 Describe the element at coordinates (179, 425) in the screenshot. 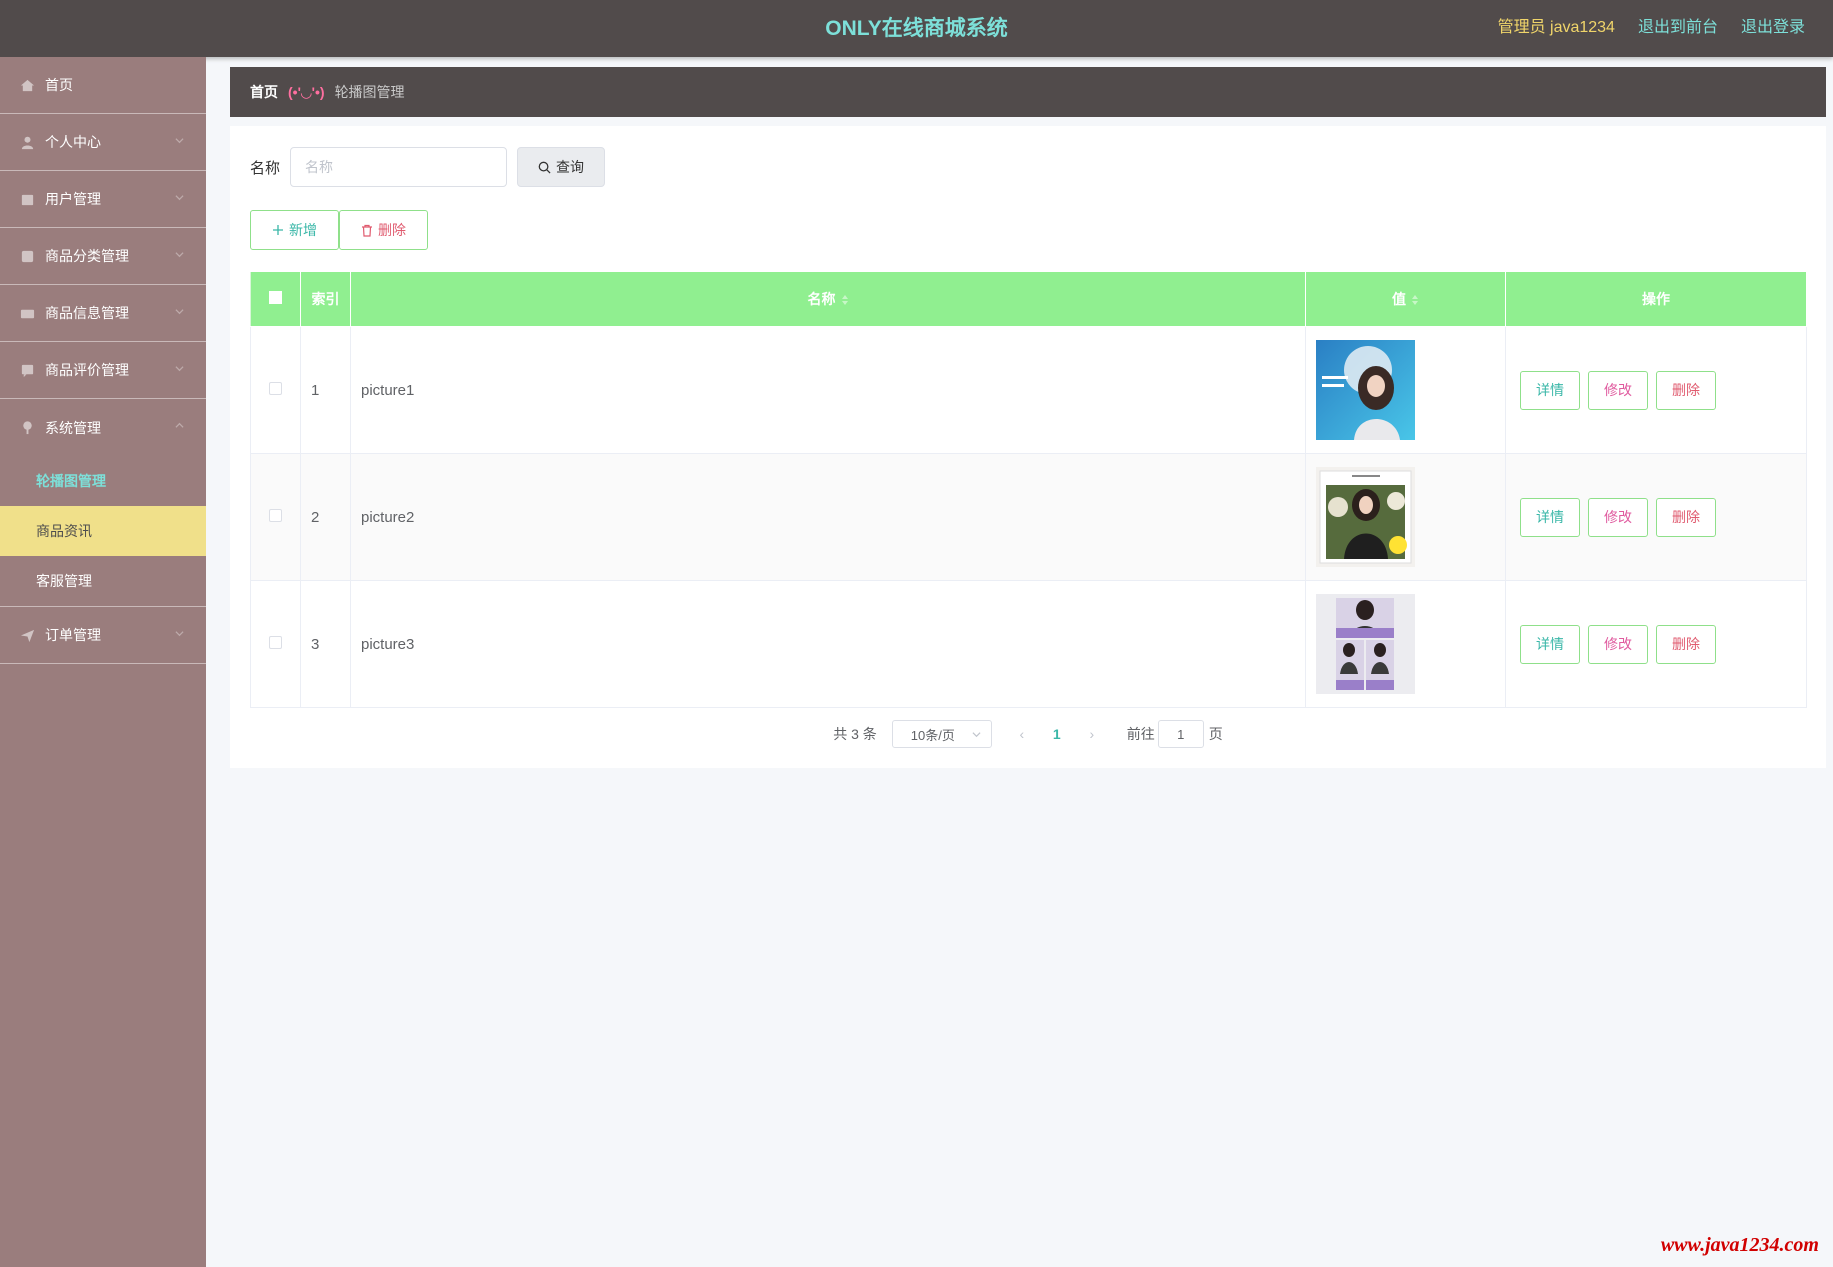

I see `chevron-up-icon` at that location.